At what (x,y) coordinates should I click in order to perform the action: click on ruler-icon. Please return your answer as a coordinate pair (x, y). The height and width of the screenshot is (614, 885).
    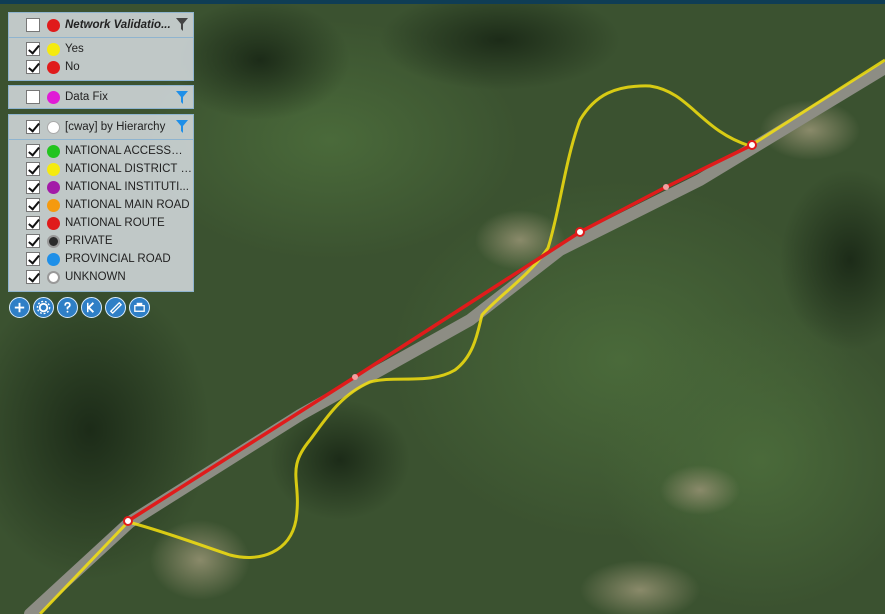
    Looking at the image, I should click on (115, 307).